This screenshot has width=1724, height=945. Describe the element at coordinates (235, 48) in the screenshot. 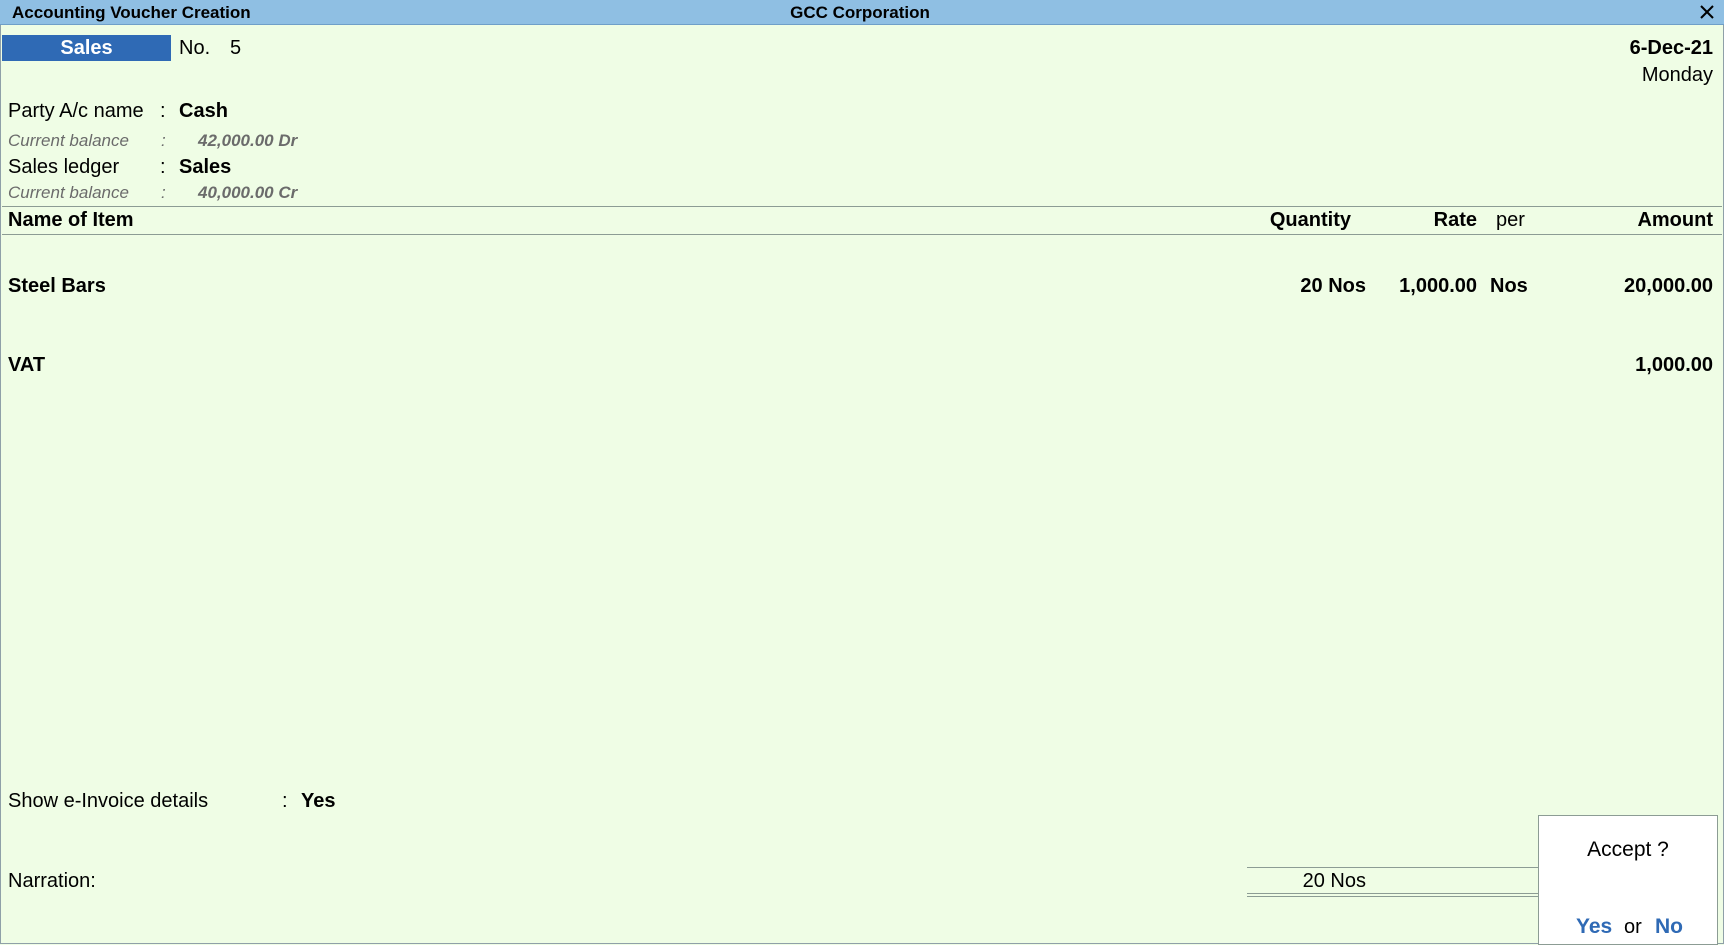

I see `voucher-no-value: 5` at that location.